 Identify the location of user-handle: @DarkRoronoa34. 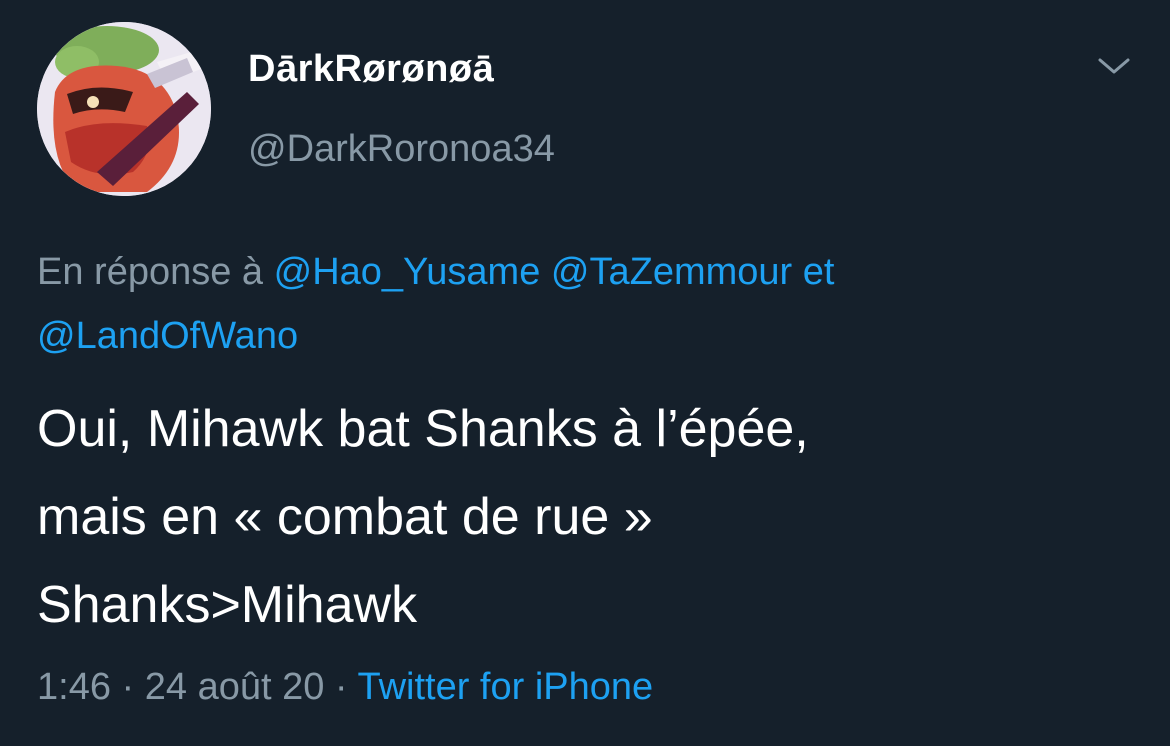
(401, 149).